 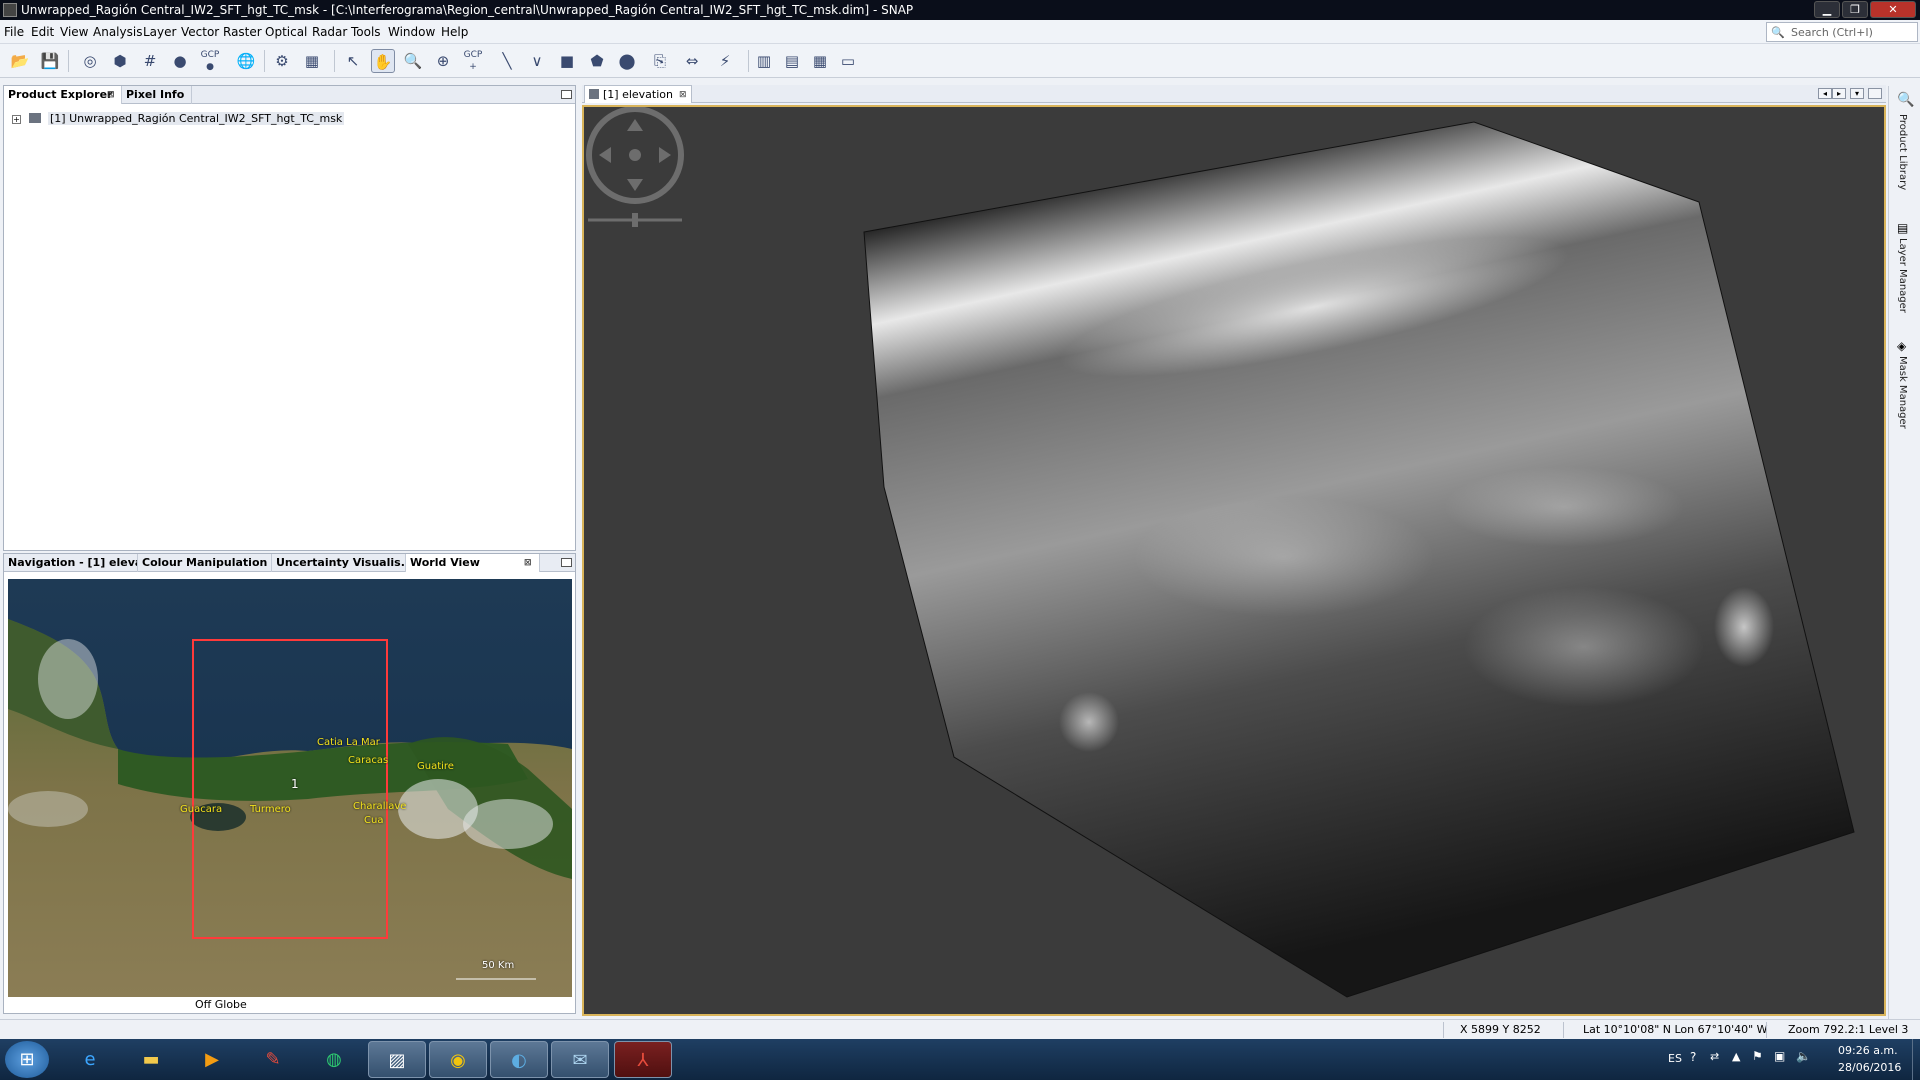 What do you see at coordinates (764, 61) in the screenshot?
I see `tile-horizontal-icon: ▥` at bounding box center [764, 61].